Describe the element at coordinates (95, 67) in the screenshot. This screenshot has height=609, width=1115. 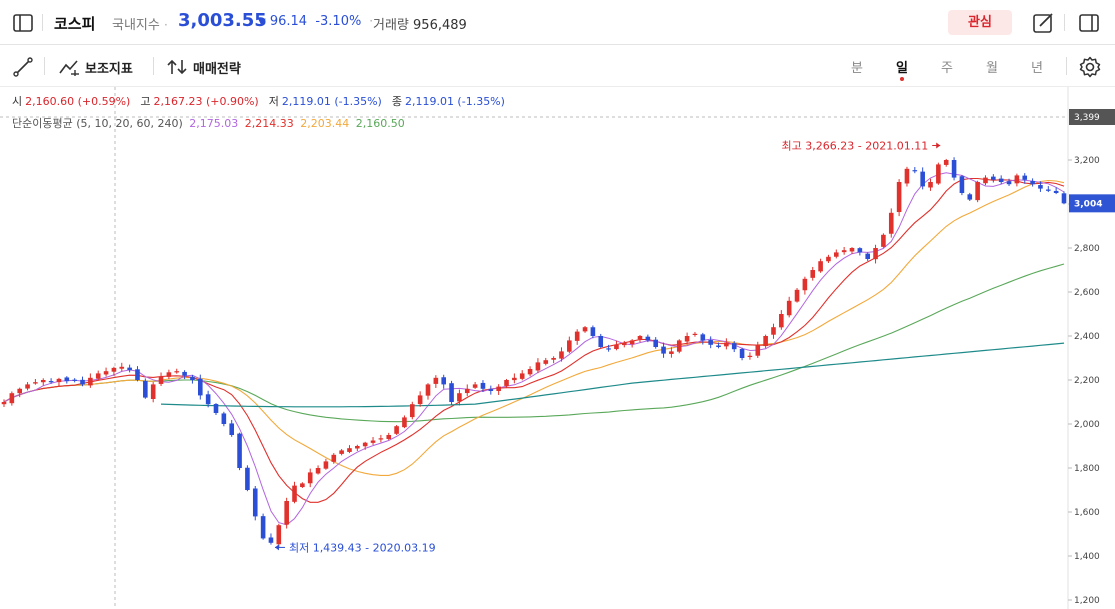
I see `indicator-button: 보조지표` at that location.